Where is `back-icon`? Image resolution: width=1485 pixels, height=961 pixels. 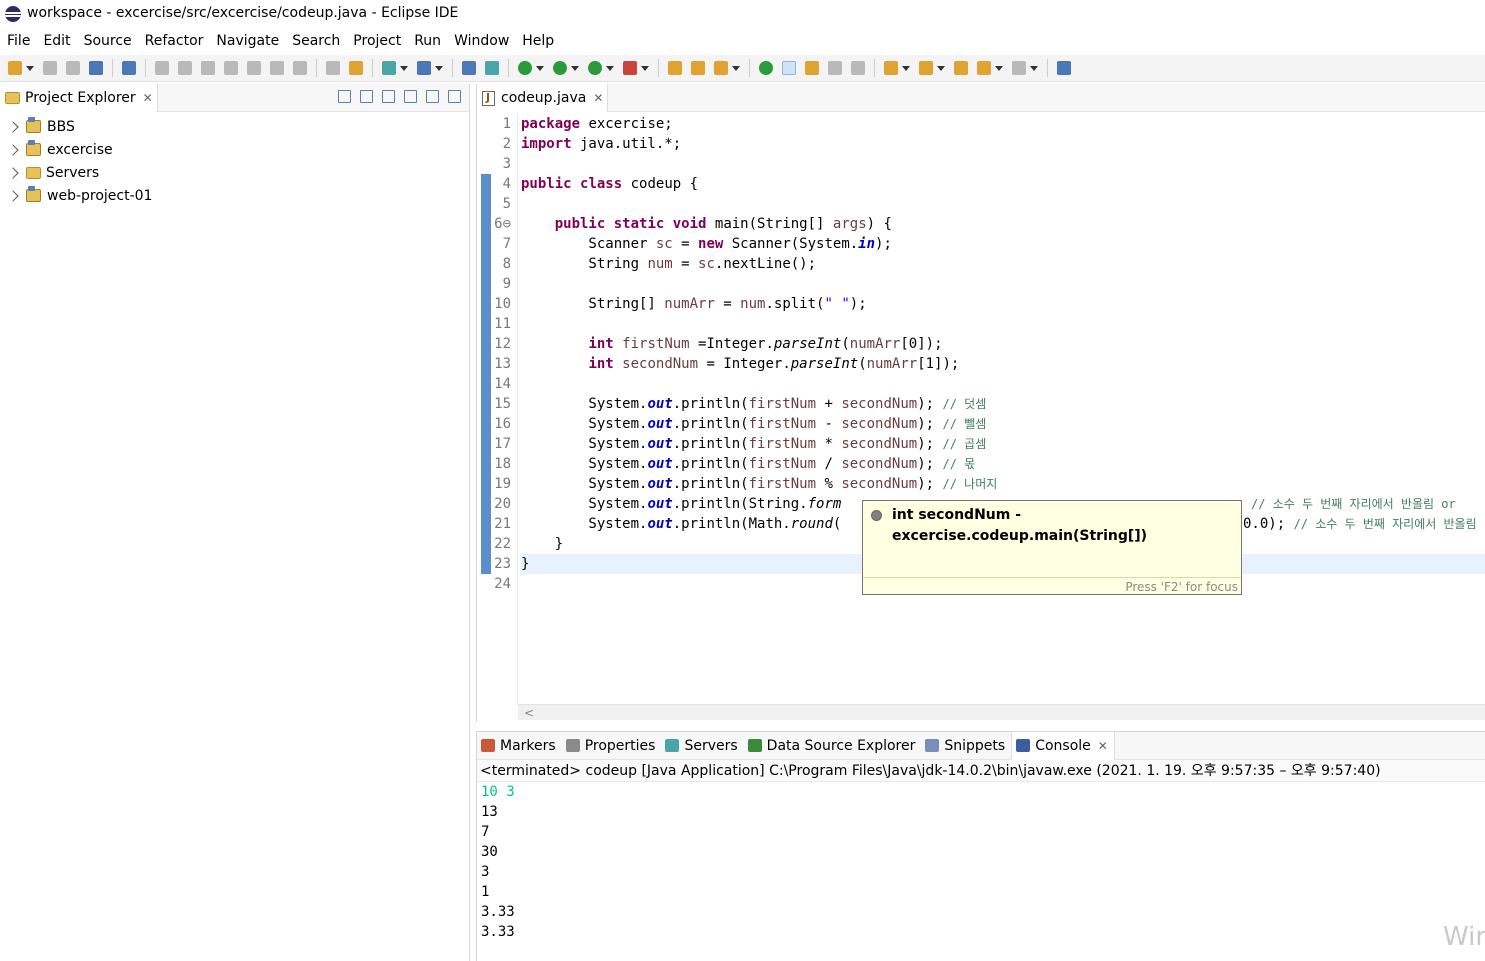
back-icon is located at coordinates (984, 68).